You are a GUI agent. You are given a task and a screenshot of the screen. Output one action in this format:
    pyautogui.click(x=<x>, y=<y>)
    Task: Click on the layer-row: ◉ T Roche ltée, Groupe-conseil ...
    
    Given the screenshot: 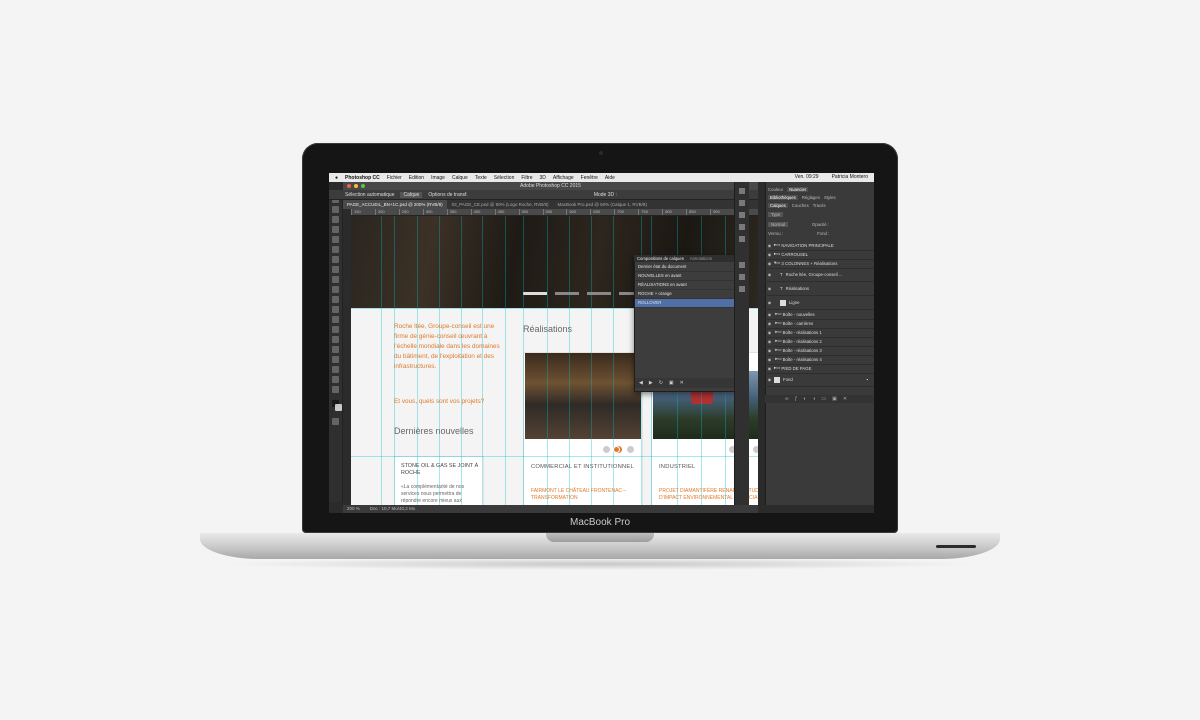 What is the action you would take?
    pyautogui.click(x=819, y=275)
    